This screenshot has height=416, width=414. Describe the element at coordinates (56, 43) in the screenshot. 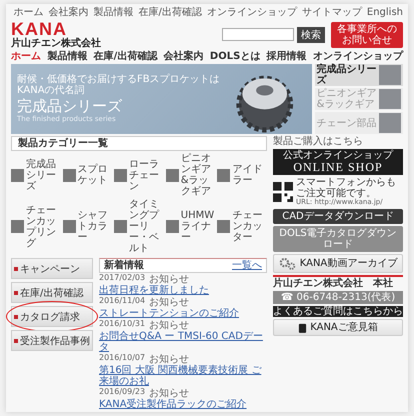

I see `company-name: 片山チエン株式会社` at that location.